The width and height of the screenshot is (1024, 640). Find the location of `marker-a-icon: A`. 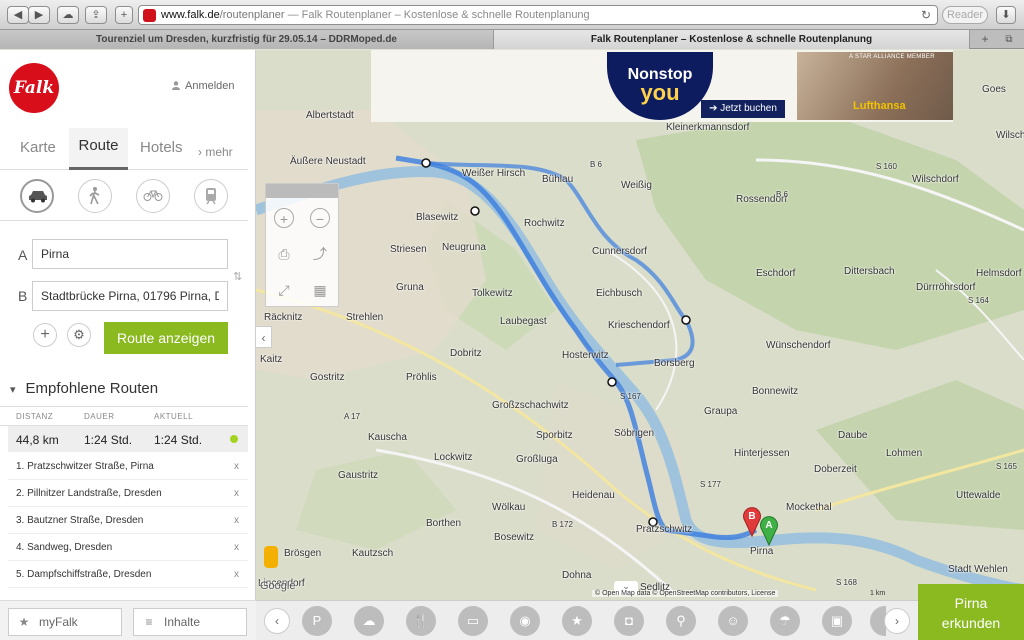

marker-a-icon: A is located at coordinates (769, 530).